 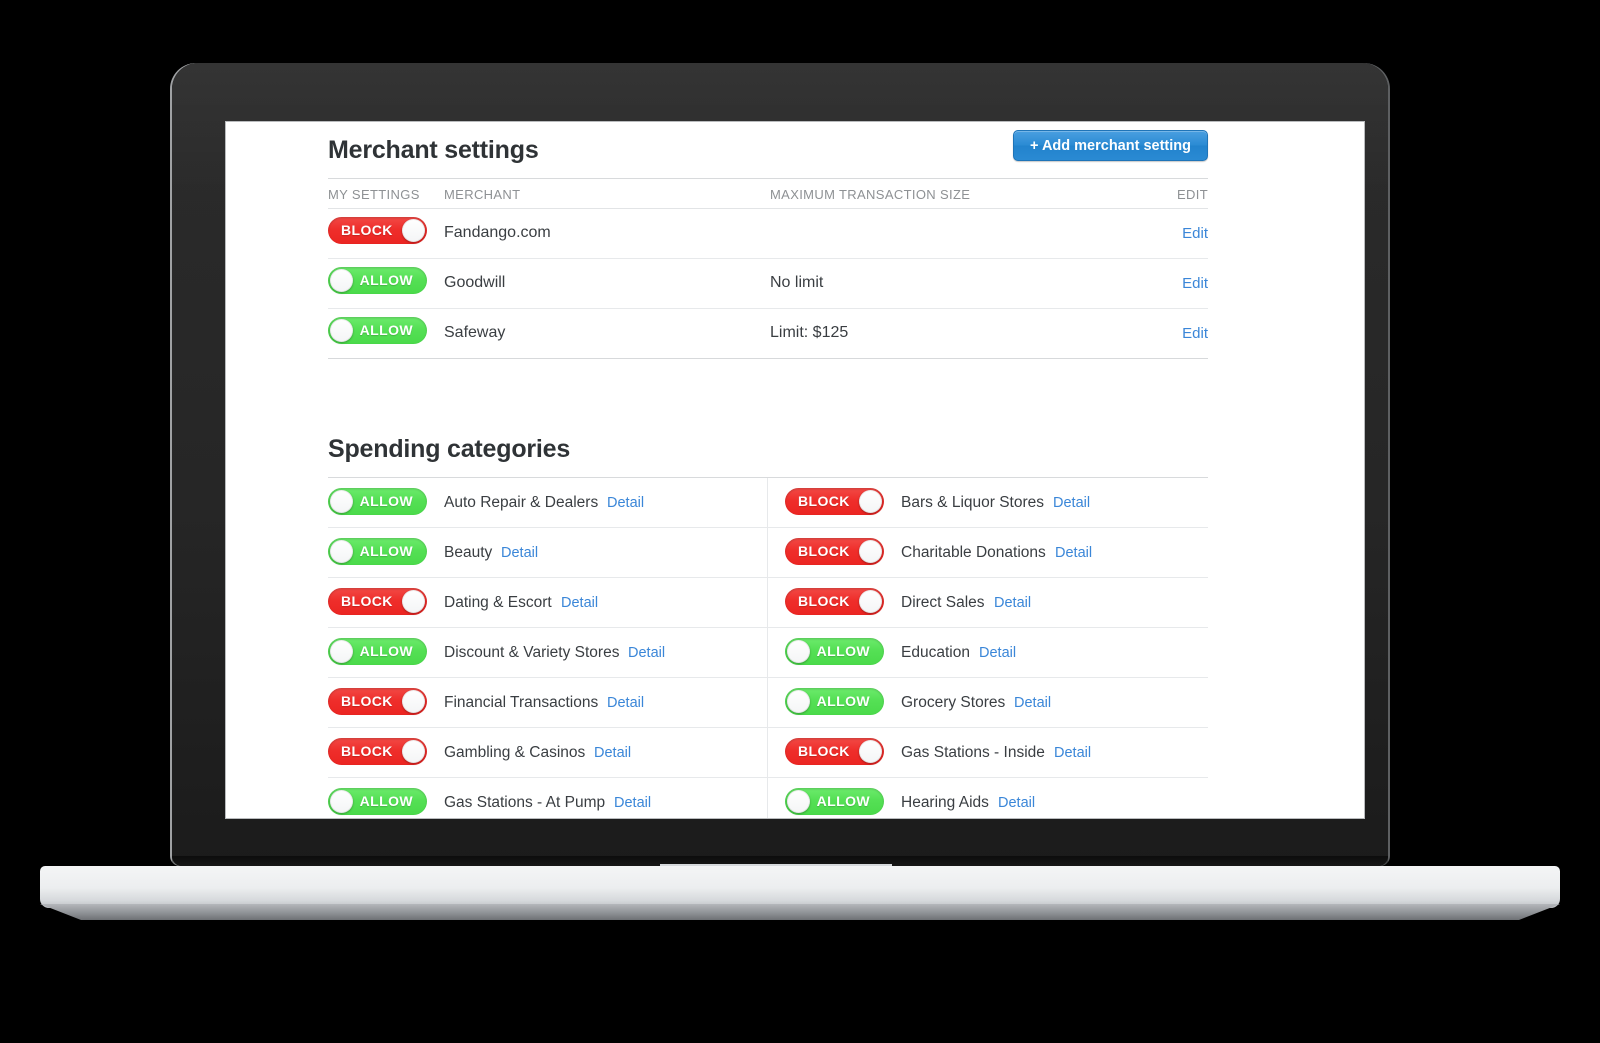 I want to click on category-name: Discount & Variety Stores, so click(x=532, y=652).